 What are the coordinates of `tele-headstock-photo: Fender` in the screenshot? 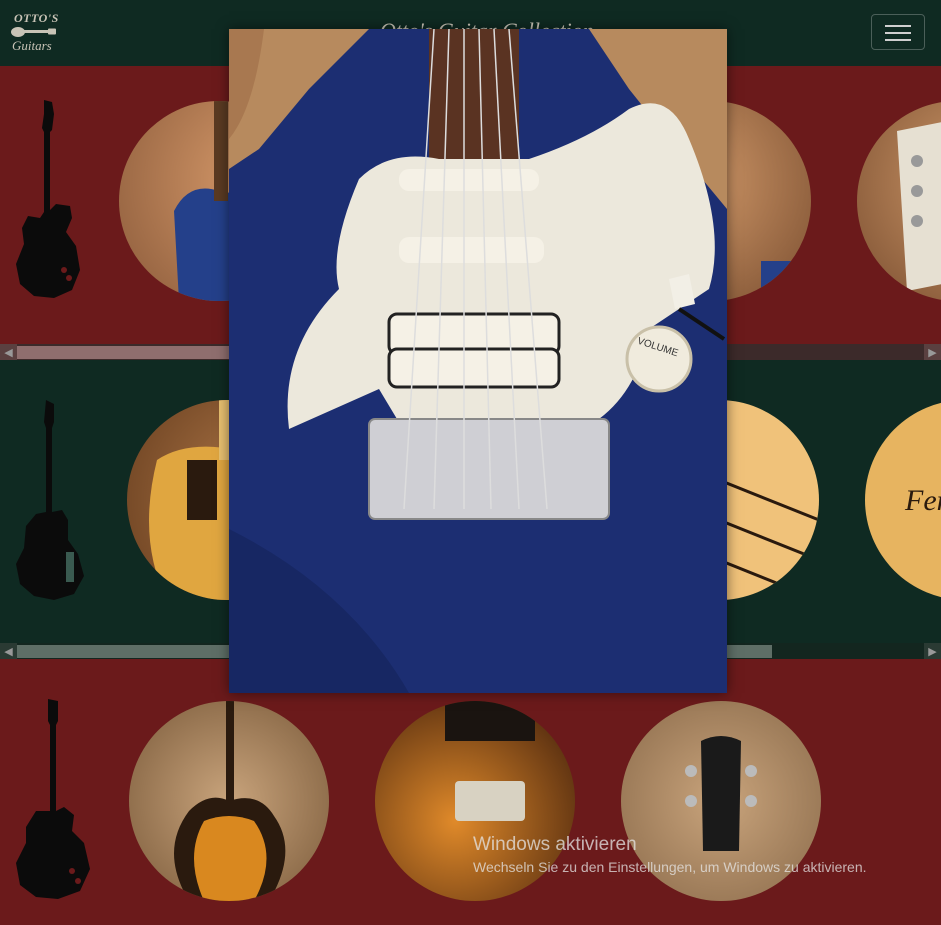 It's located at (903, 500).